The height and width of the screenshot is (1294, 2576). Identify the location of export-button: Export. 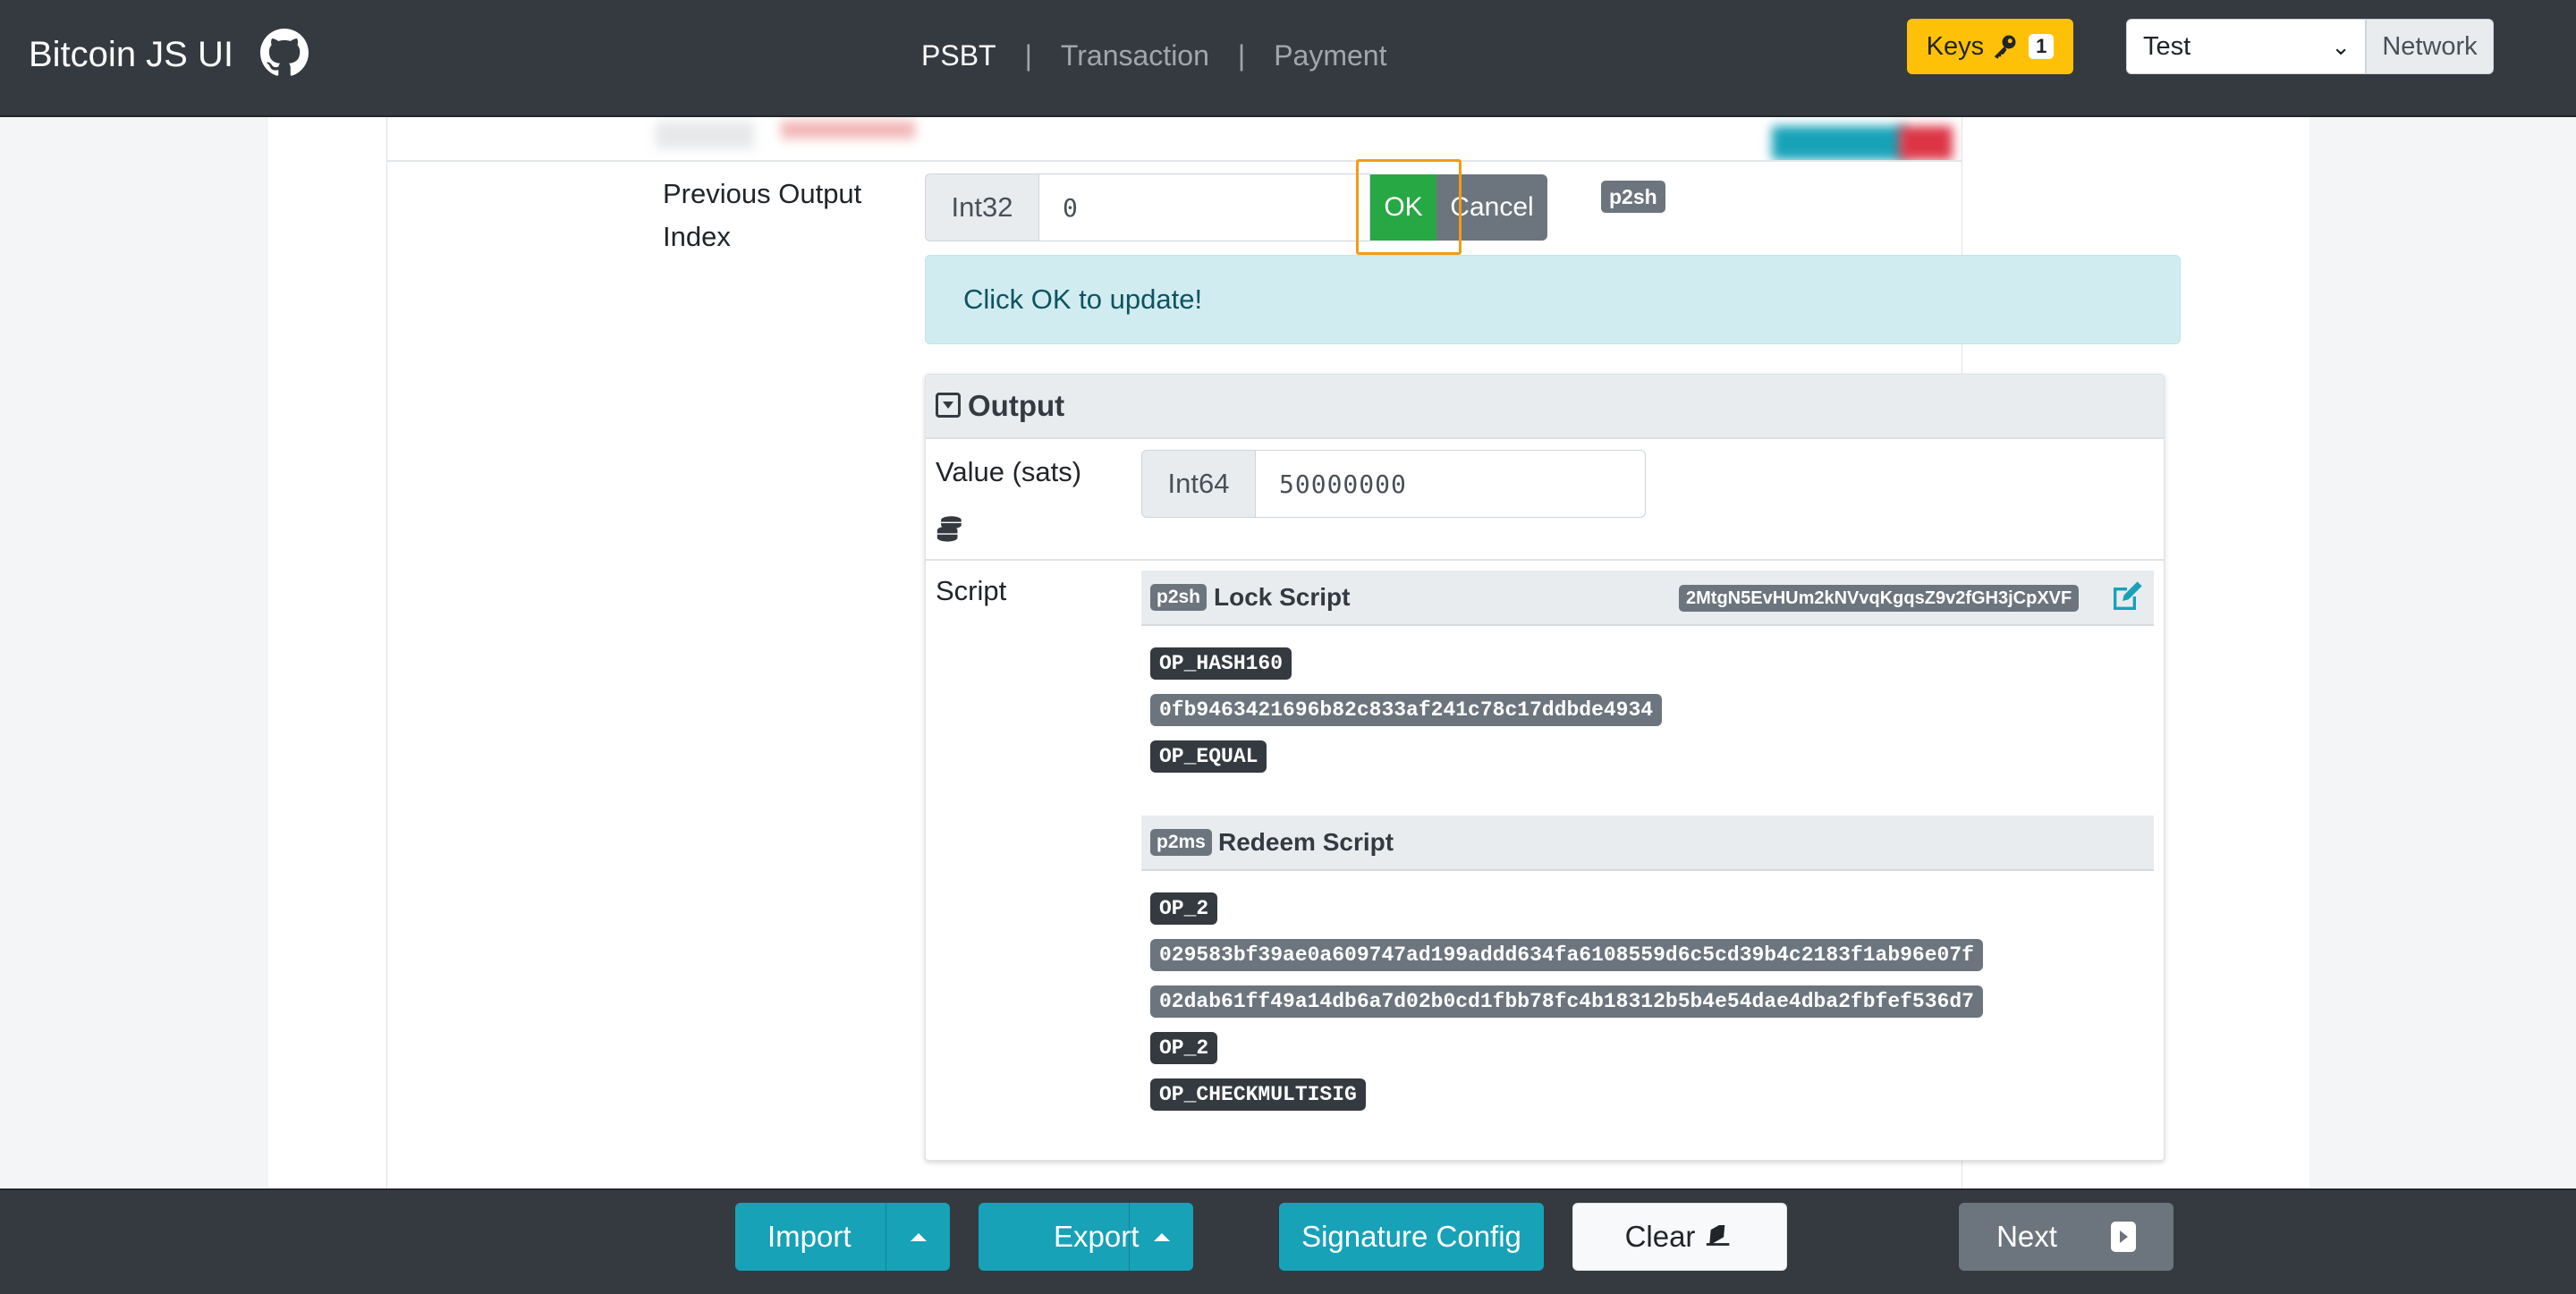
(1086, 1237).